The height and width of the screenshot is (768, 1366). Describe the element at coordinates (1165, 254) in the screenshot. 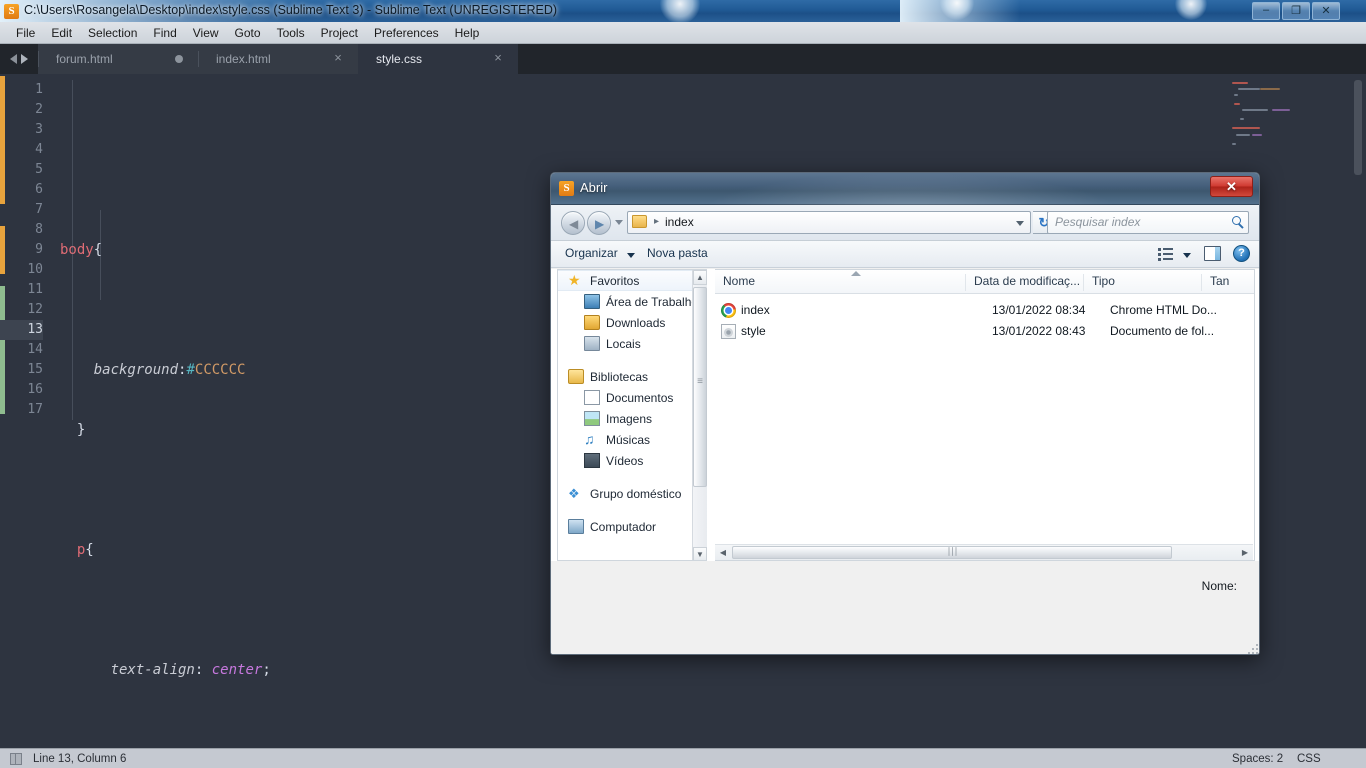

I see `view-mode-icon` at that location.